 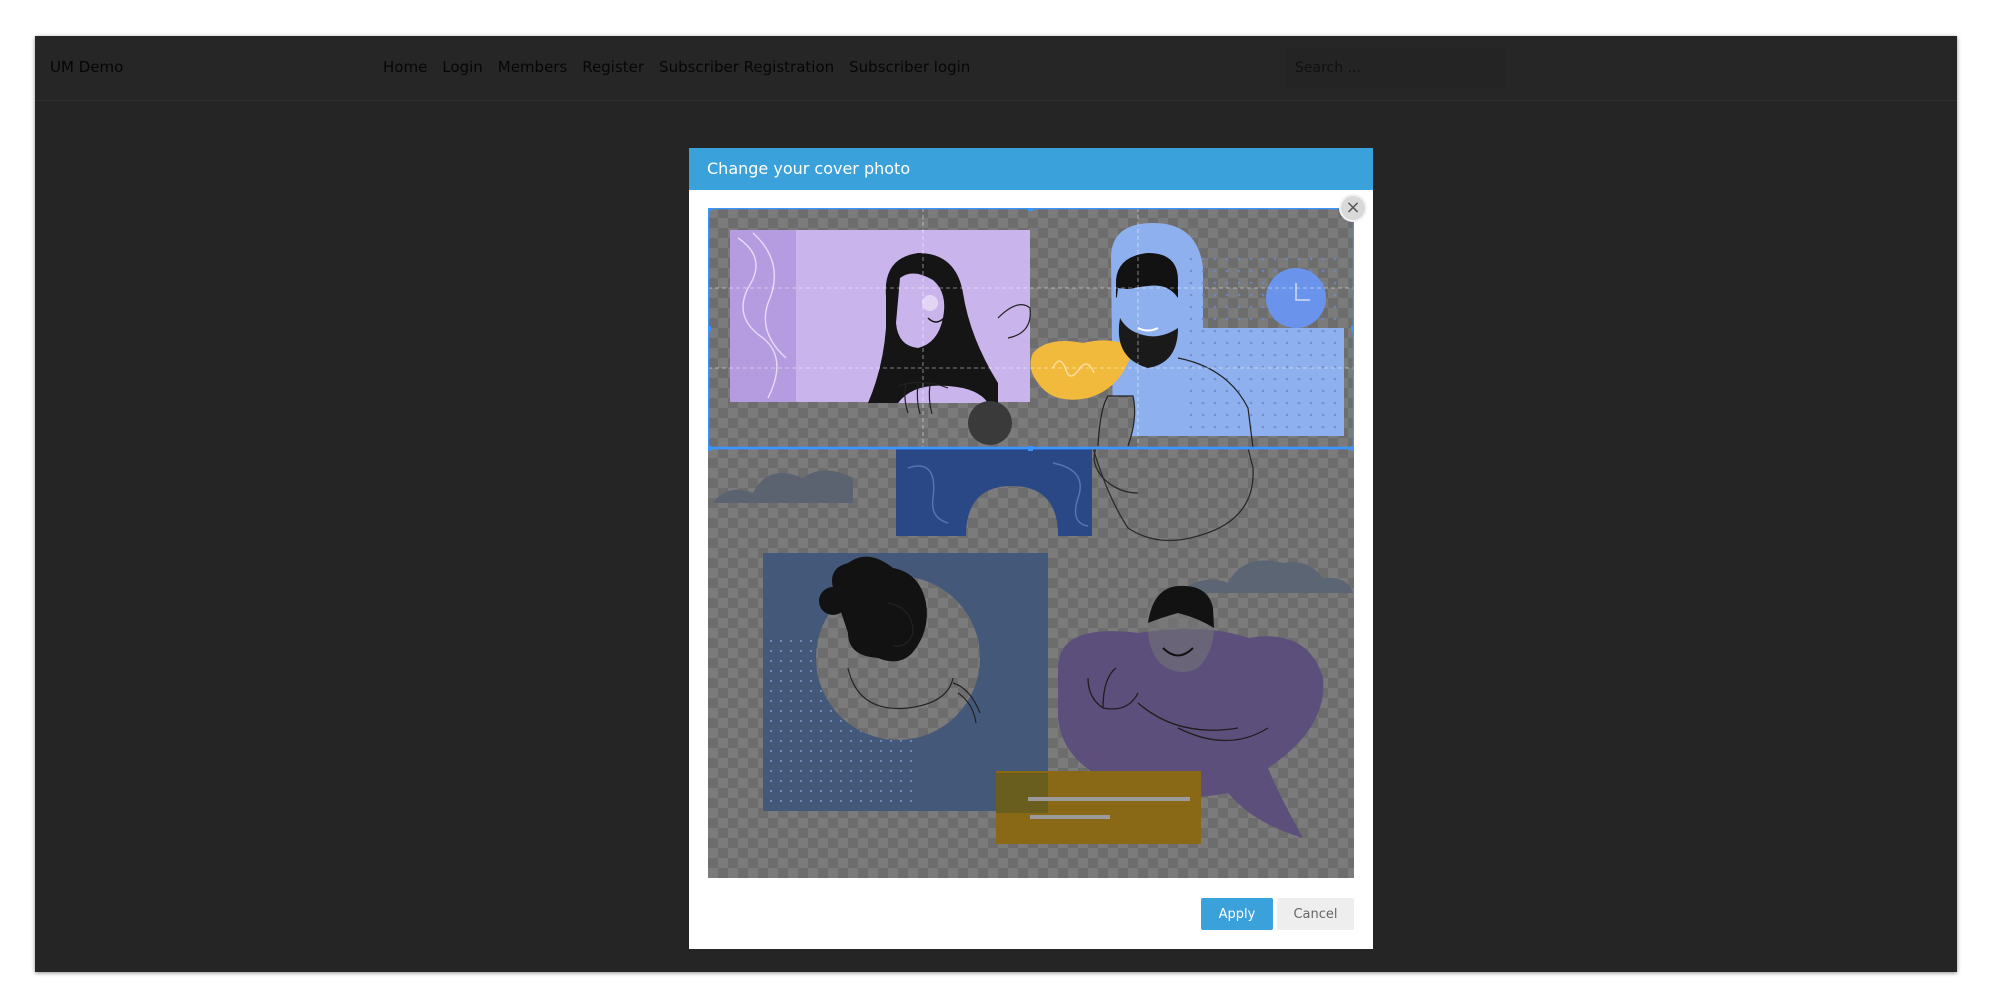 What do you see at coordinates (405, 67) in the screenshot?
I see `nav-home: Home` at bounding box center [405, 67].